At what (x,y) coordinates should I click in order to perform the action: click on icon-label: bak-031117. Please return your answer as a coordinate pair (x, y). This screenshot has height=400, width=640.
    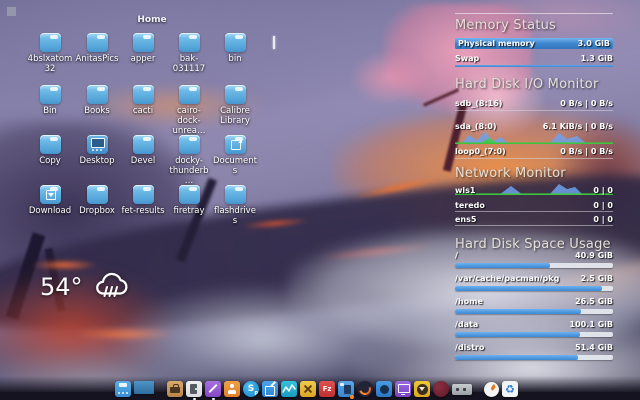
    Looking at the image, I should click on (189, 64).